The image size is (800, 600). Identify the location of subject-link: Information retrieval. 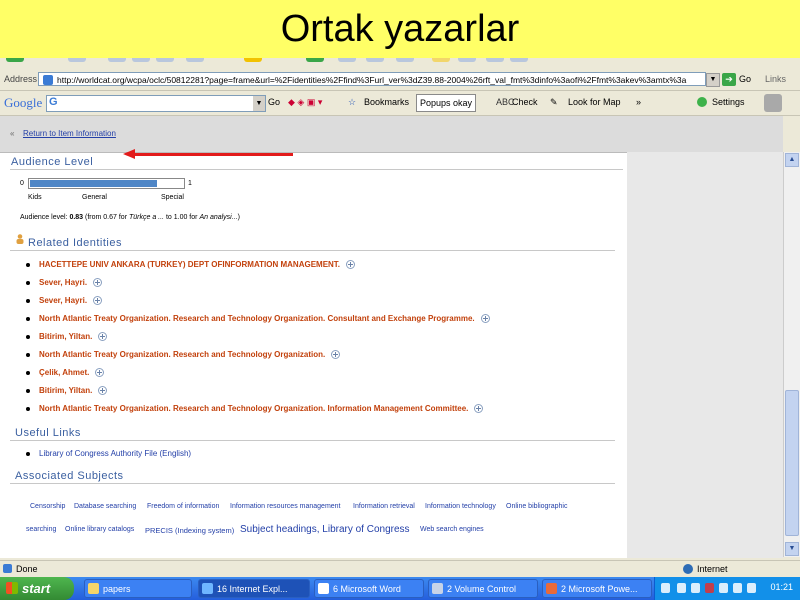
(384, 506).